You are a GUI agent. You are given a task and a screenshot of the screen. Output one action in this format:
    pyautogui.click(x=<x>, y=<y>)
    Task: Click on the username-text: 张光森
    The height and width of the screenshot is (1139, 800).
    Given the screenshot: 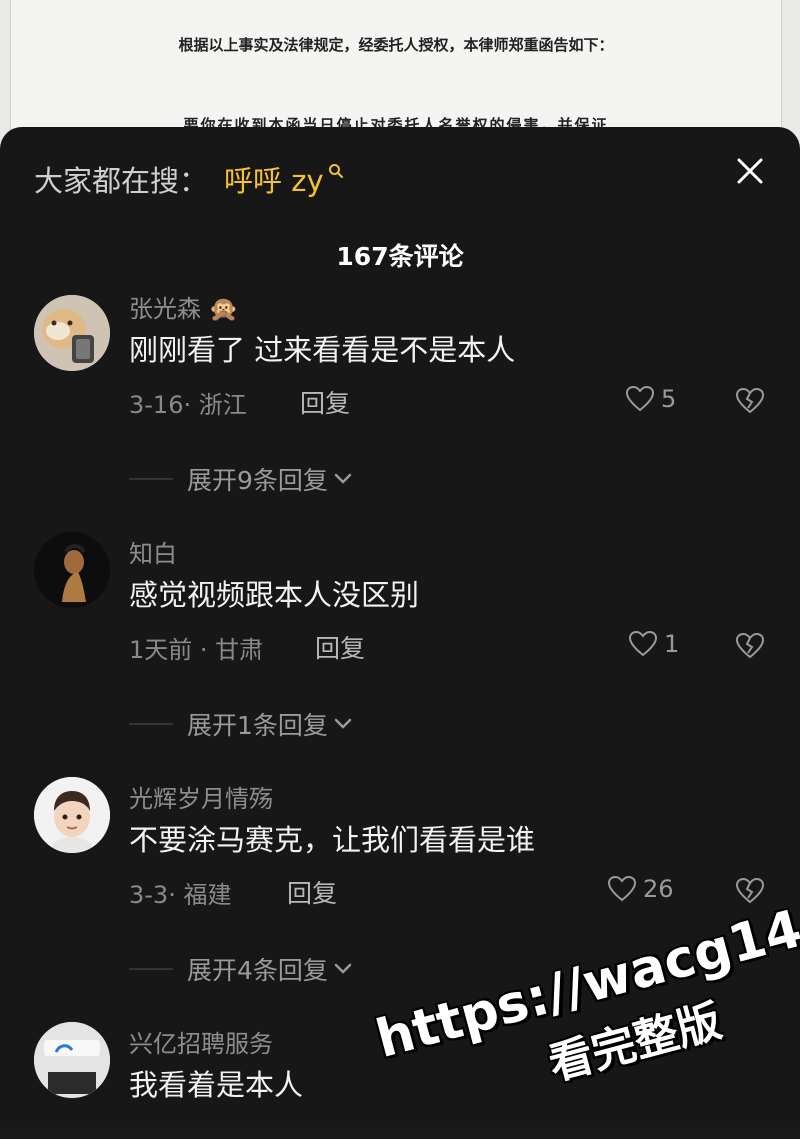 What is the action you would take?
    pyautogui.click(x=165, y=309)
    